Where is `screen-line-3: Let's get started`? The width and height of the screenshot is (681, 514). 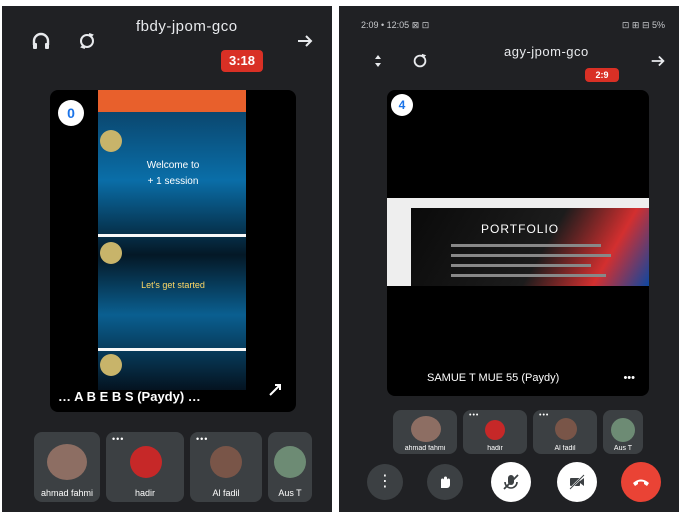 screen-line-3: Let's get started is located at coordinates (173, 285).